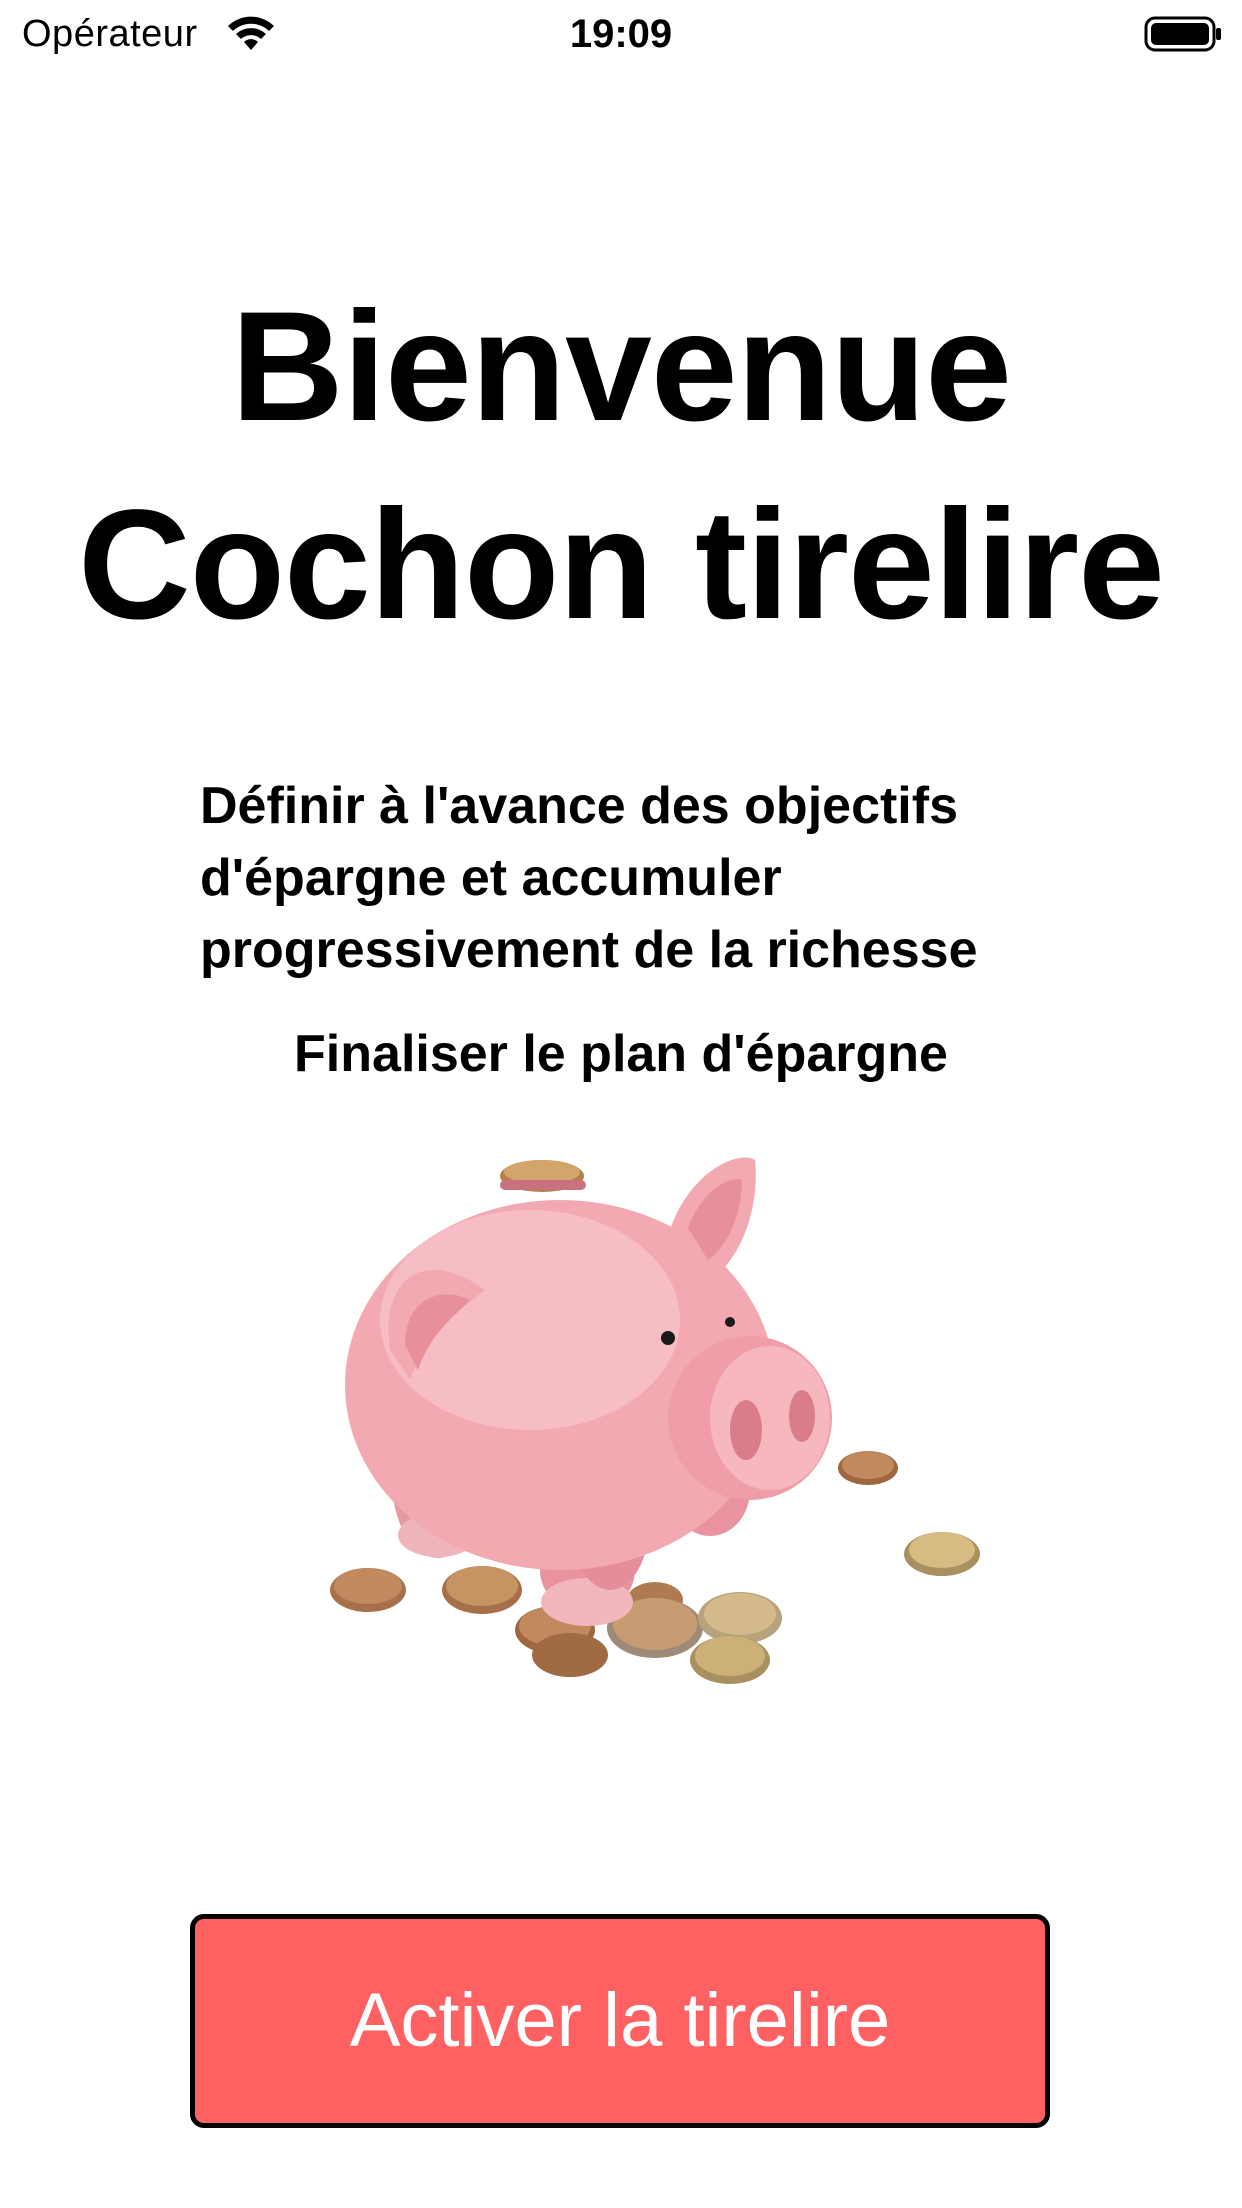 This screenshot has height=2208, width=1242. I want to click on description-line-1: Définir à l'avance des objectifs, so click(579, 806).